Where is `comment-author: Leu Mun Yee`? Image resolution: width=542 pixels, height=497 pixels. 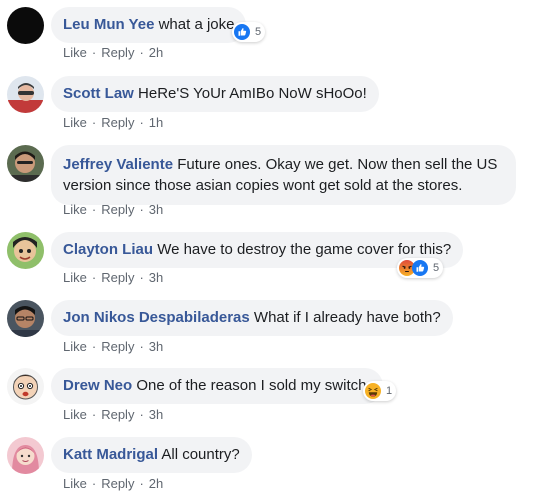
comment-author: Leu Mun Yee is located at coordinates (108, 24).